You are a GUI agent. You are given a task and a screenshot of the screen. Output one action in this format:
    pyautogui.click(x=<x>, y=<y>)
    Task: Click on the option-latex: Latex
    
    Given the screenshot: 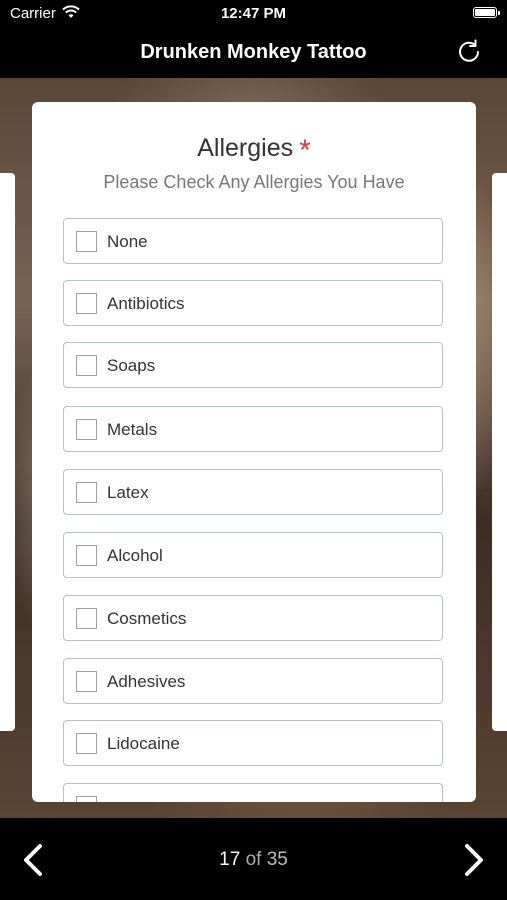 What is the action you would take?
    pyautogui.click(x=253, y=492)
    